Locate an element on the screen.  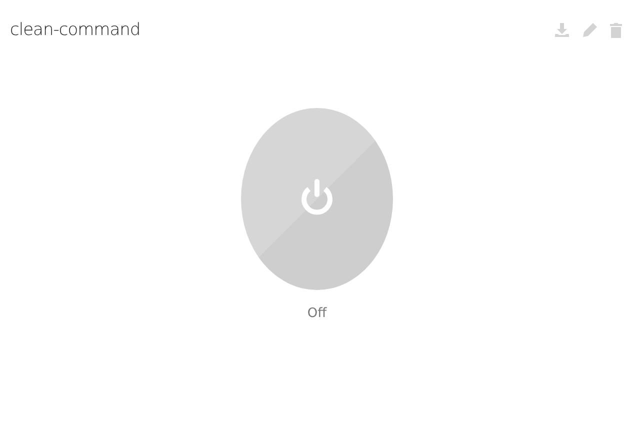
trash-icon is located at coordinates (616, 30).